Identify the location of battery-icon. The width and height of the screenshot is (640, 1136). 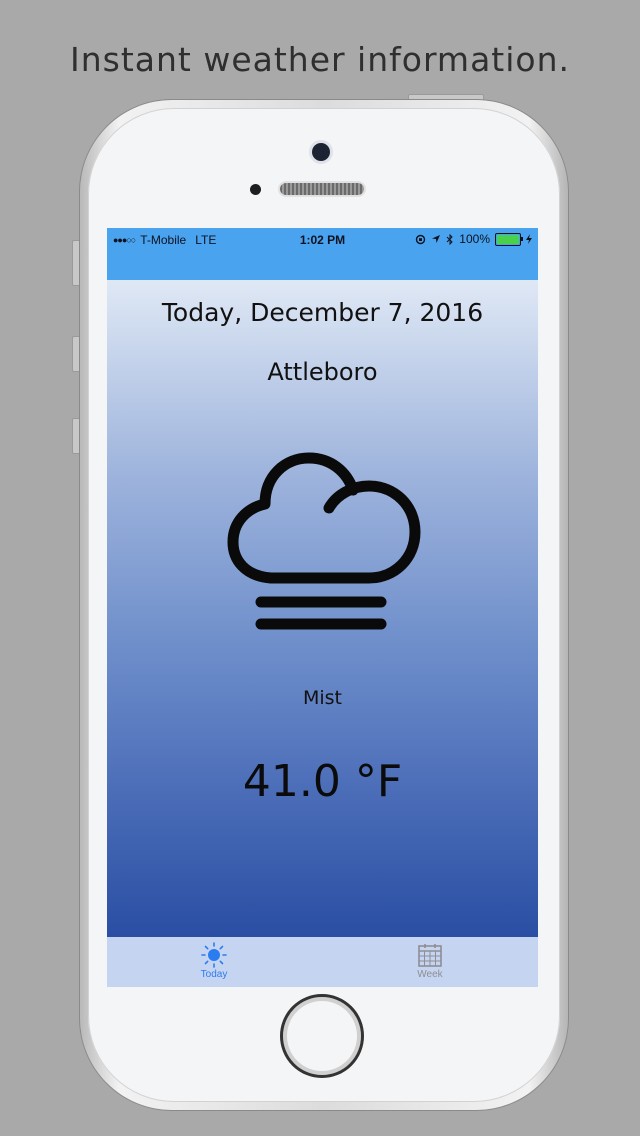
(509, 239).